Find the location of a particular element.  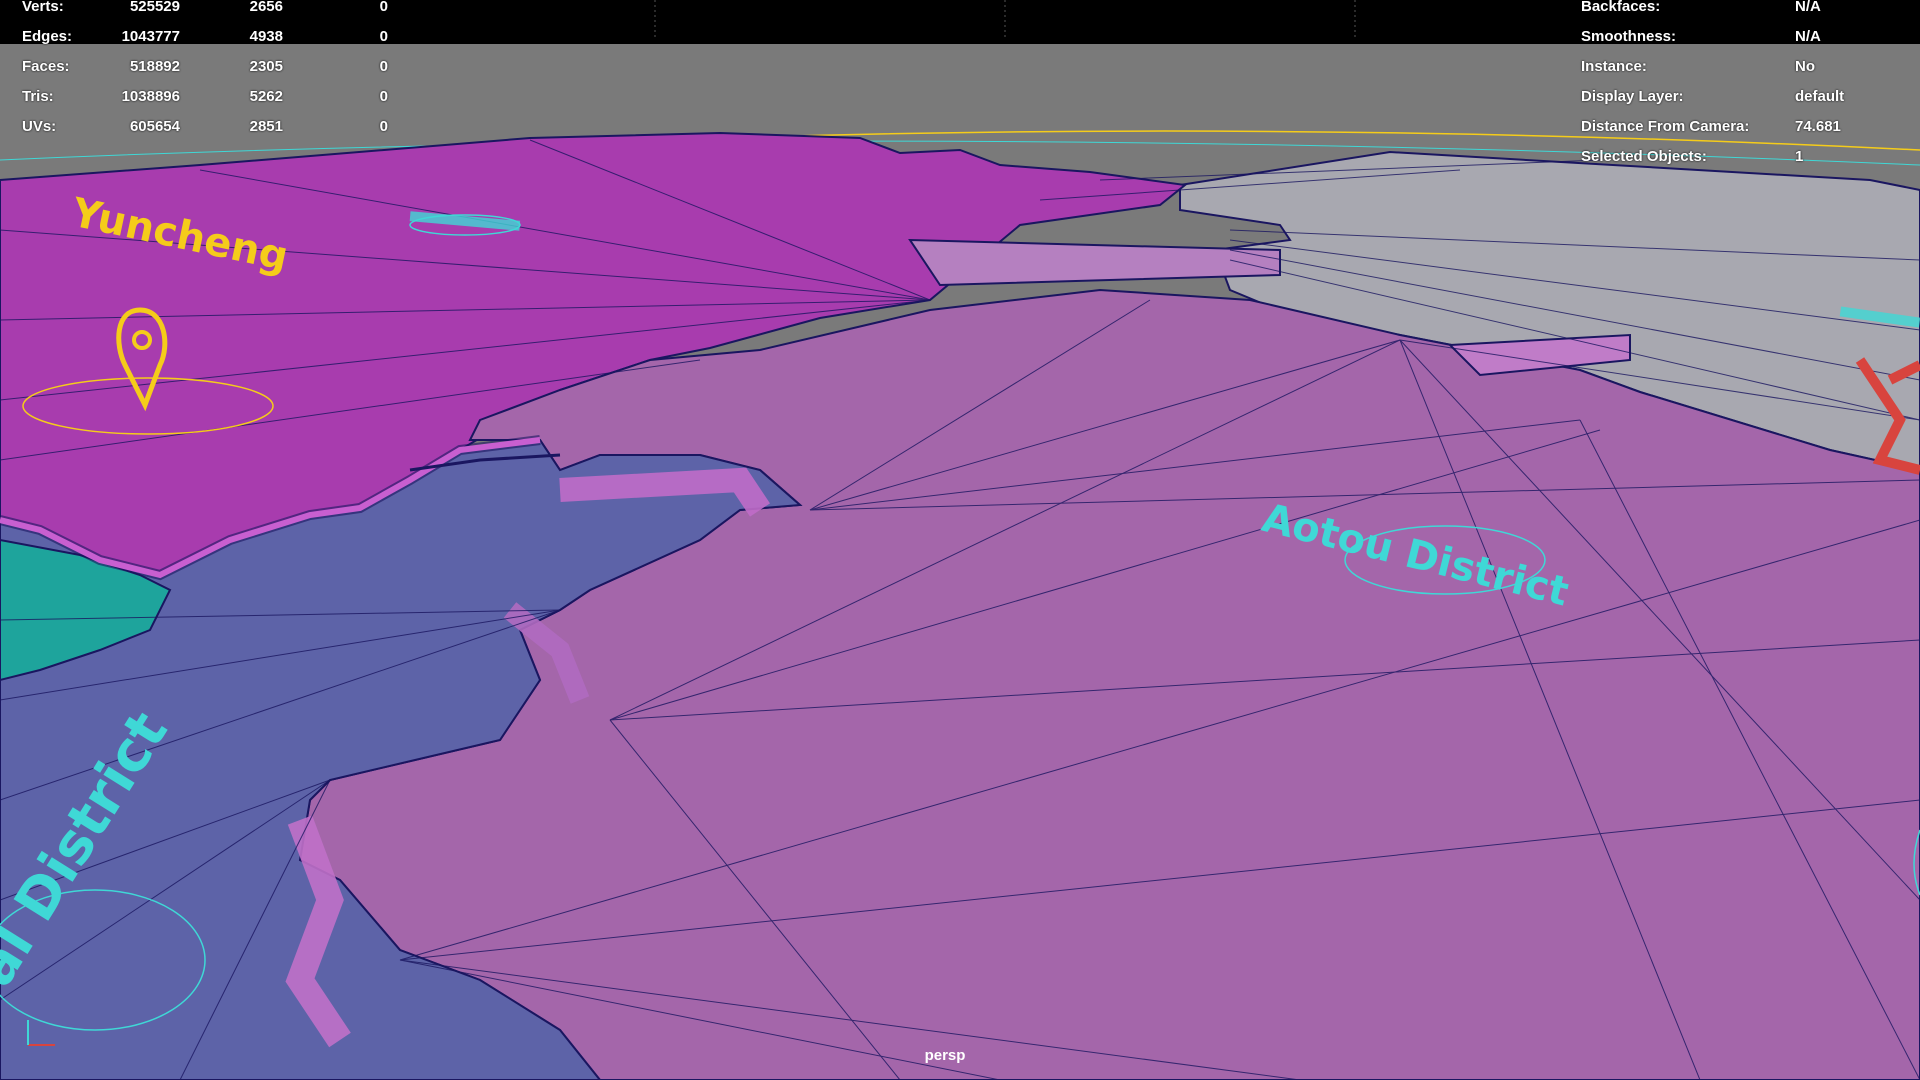

stats-value: 1043777 is located at coordinates (150, 36).